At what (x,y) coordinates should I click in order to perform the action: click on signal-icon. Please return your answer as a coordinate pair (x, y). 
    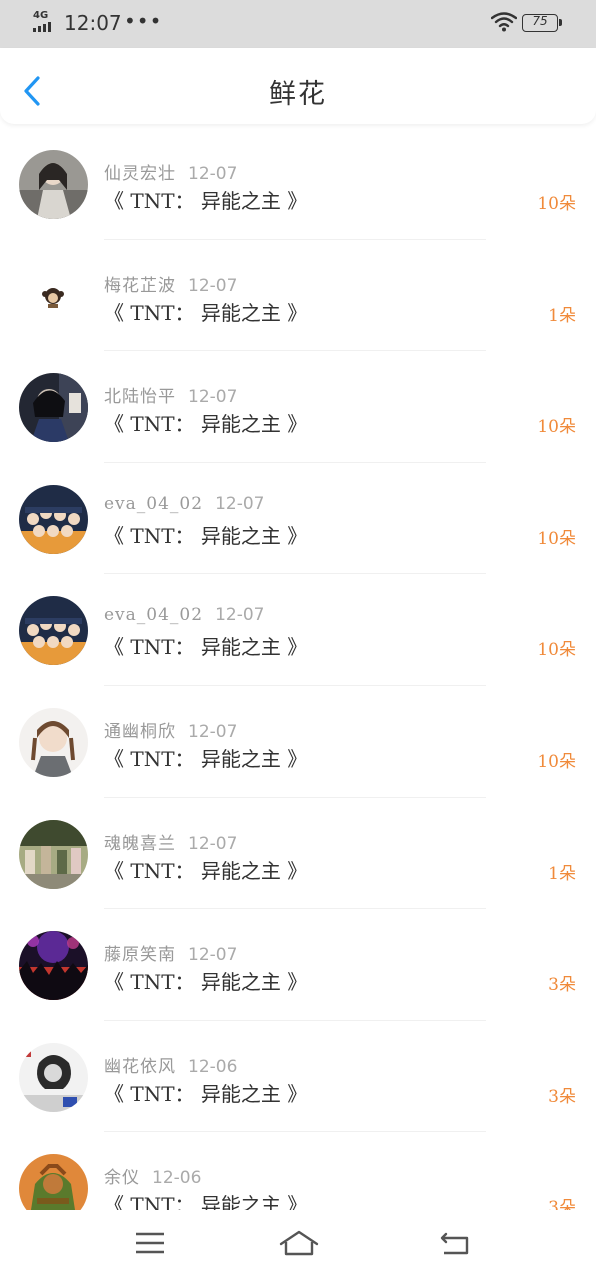
    Looking at the image, I should click on (42, 27).